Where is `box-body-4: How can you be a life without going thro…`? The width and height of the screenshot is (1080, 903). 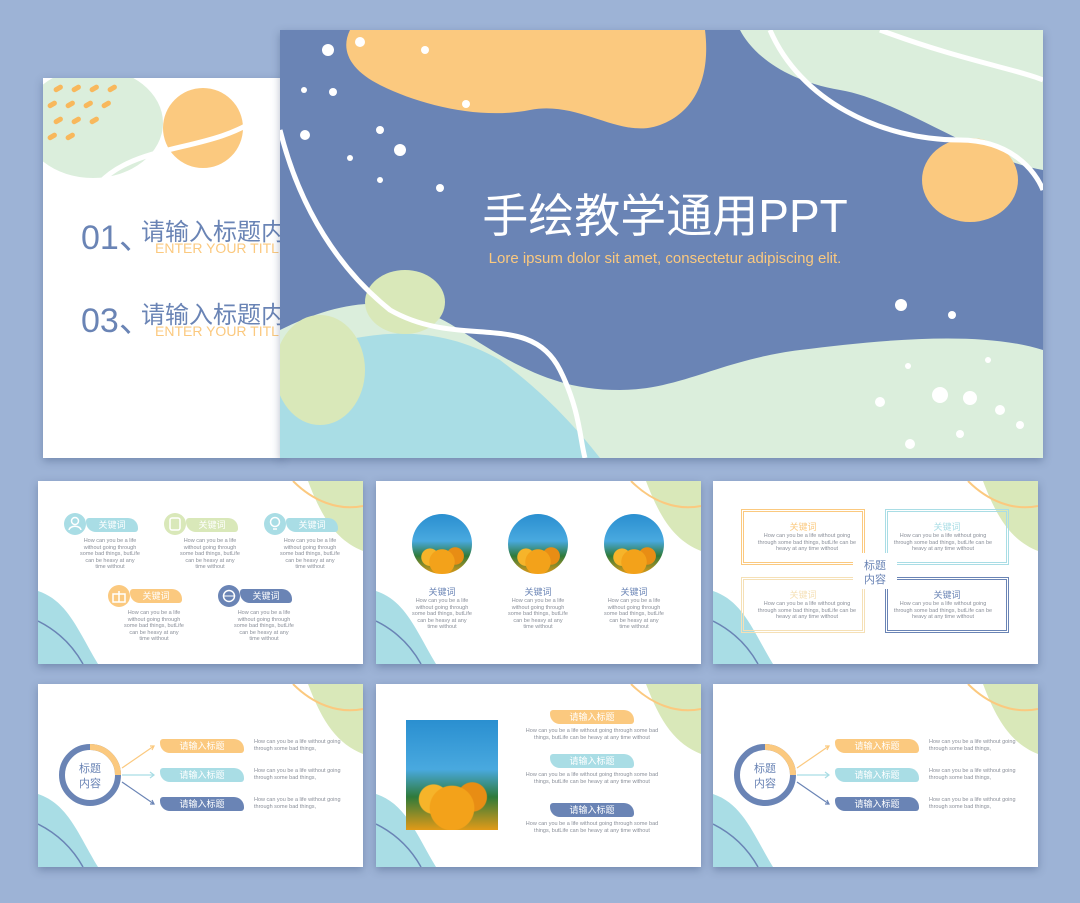
box-body-4: How can you be a life without going thro… is located at coordinates (943, 610).